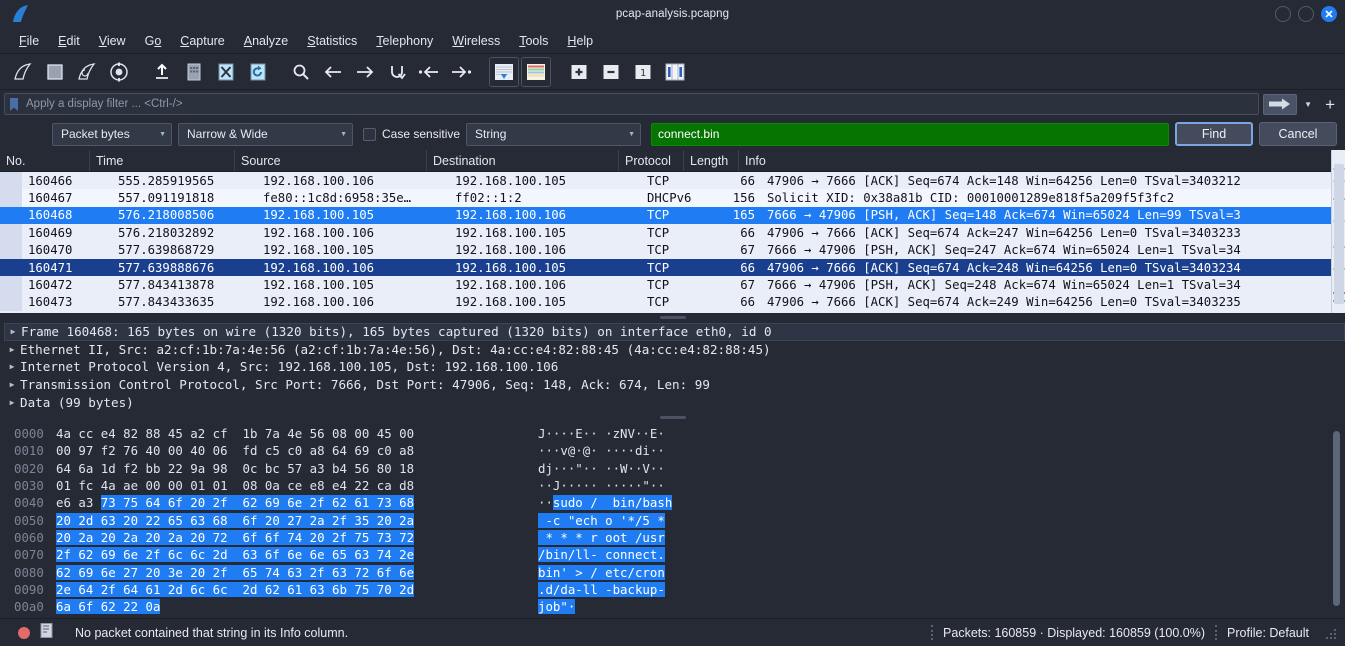  I want to click on column-header-time: Time, so click(162, 160).